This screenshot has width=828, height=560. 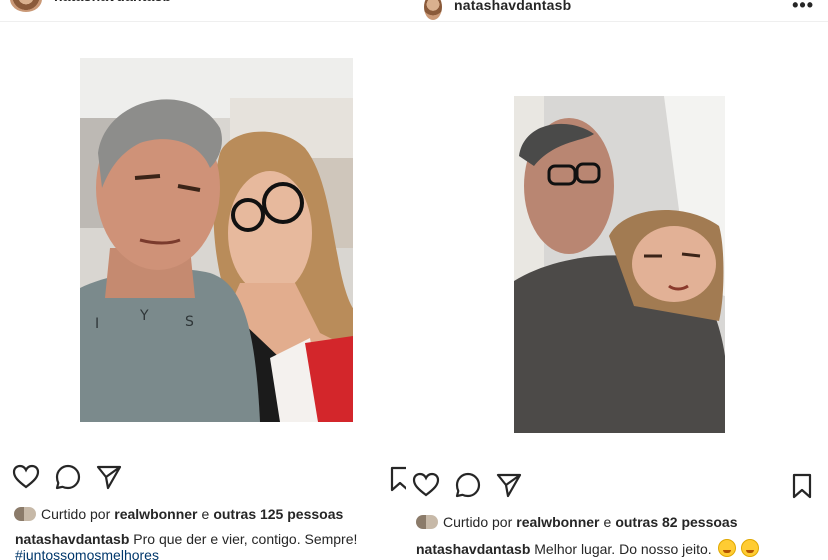 What do you see at coordinates (144, 316) in the screenshot?
I see `svg-text: Y` at bounding box center [144, 316].